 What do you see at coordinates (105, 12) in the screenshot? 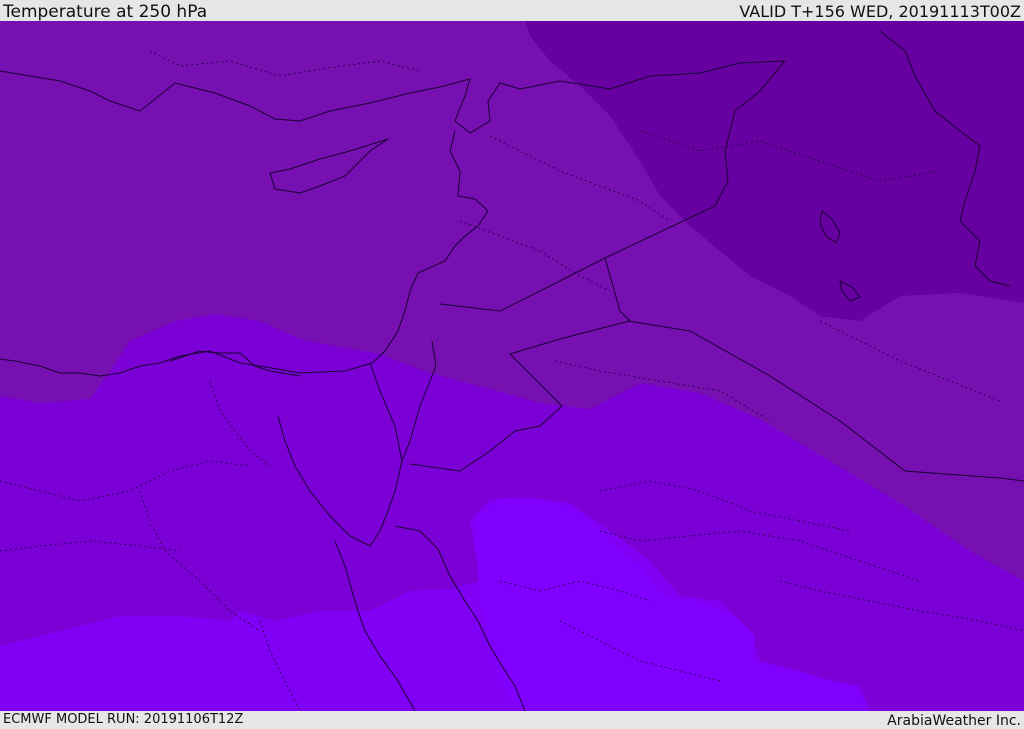
I see `map-title: Temperature at 250 hPa` at bounding box center [105, 12].